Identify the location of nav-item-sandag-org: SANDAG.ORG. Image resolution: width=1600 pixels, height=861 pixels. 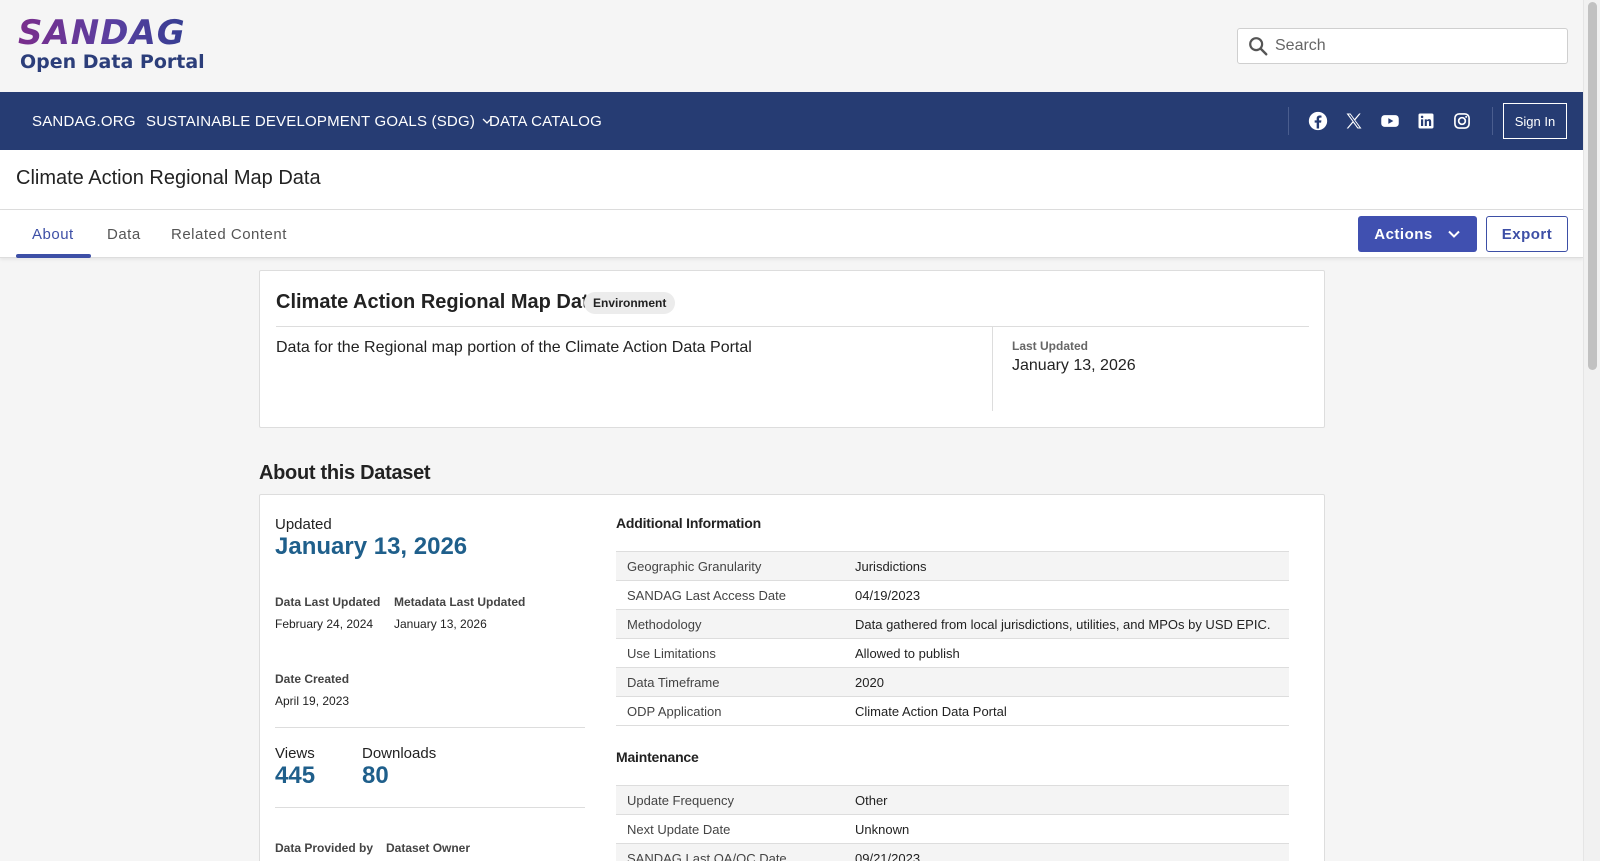
(84, 121).